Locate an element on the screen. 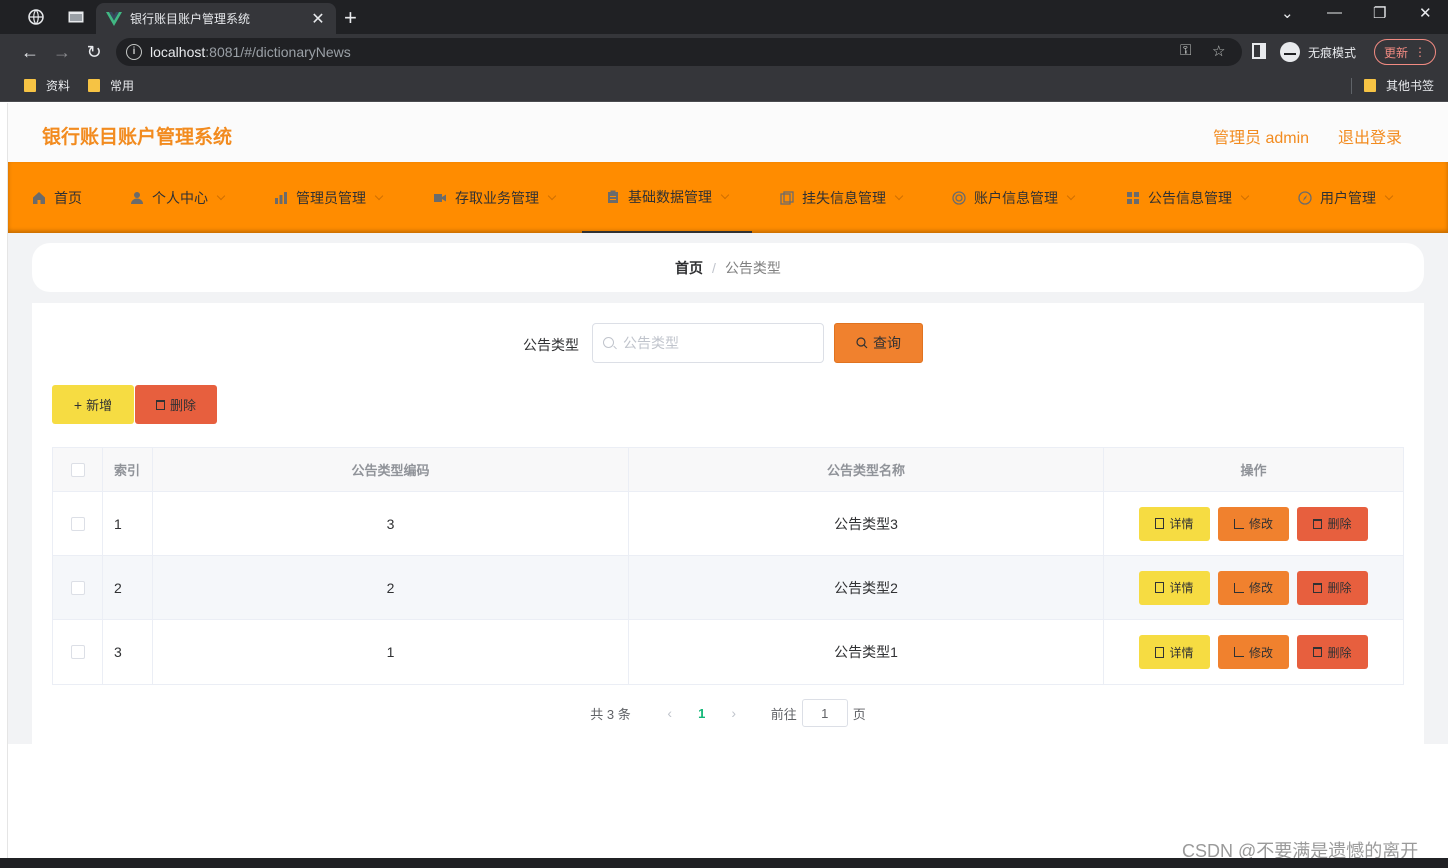 This screenshot has height=868, width=1448. bookmark-folder-changyong: 常用 is located at coordinates (111, 85).